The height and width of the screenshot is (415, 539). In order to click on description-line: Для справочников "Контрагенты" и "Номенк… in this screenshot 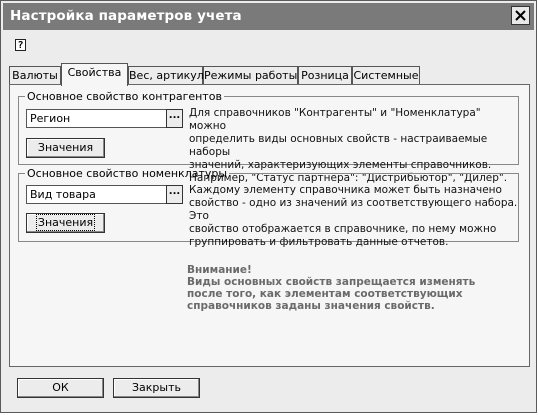, I will do `click(335, 119)`.